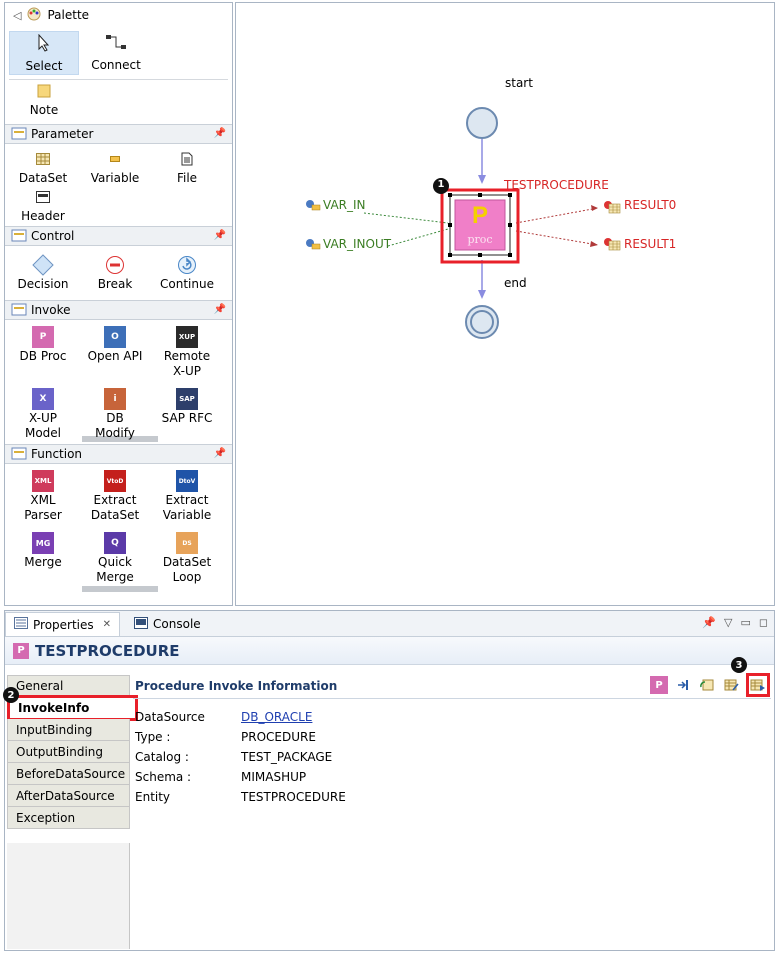 The width and height of the screenshot is (778, 955). I want to click on palette-item-header: Header, so click(43, 205).